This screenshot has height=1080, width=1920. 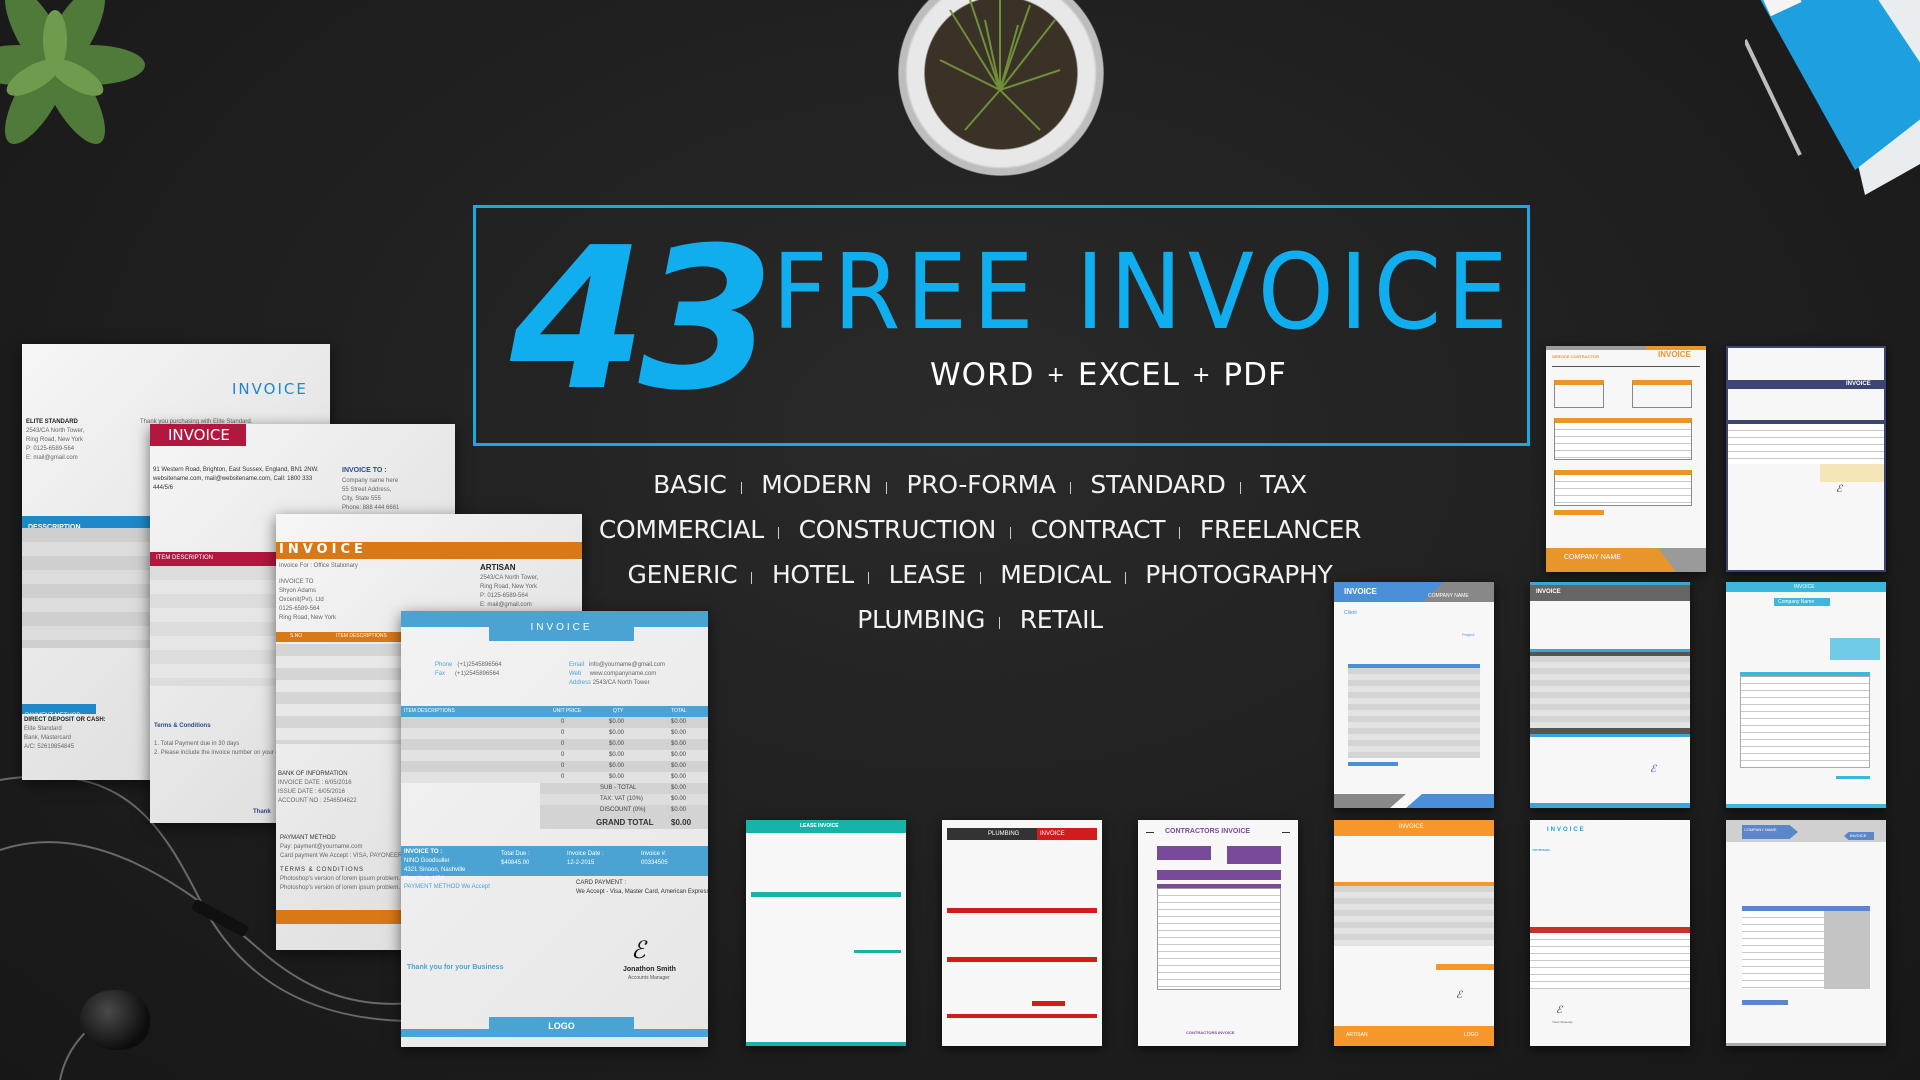 What do you see at coordinates (1623, 439) in the screenshot?
I see `description-table` at bounding box center [1623, 439].